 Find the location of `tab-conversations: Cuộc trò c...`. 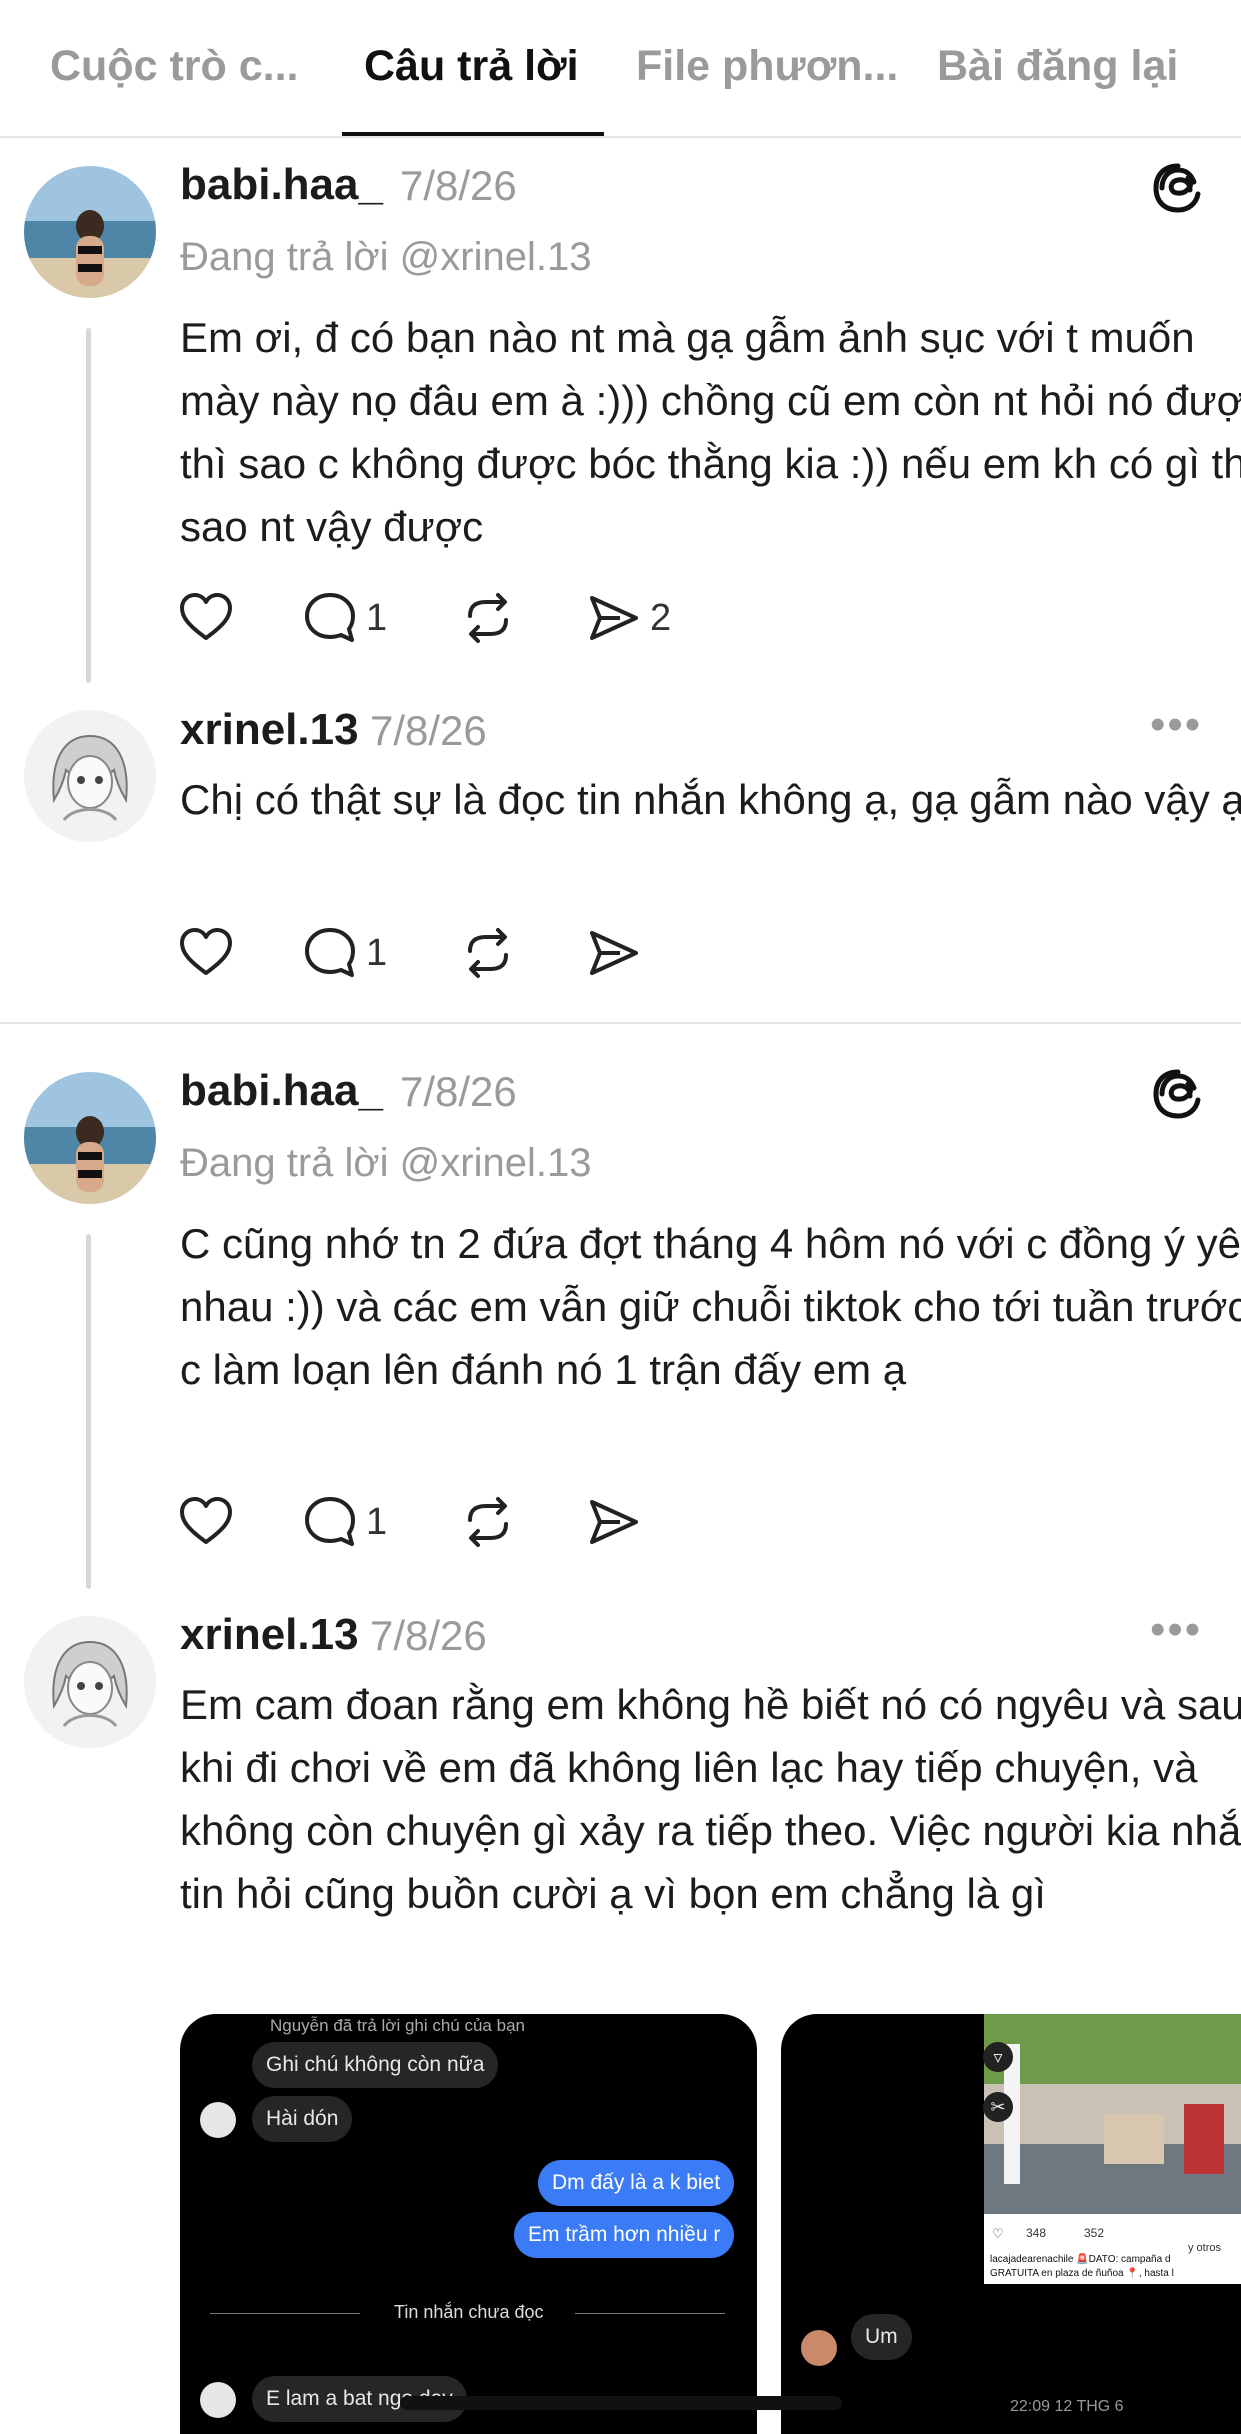

tab-conversations: Cuộc trò c... is located at coordinates (174, 66).